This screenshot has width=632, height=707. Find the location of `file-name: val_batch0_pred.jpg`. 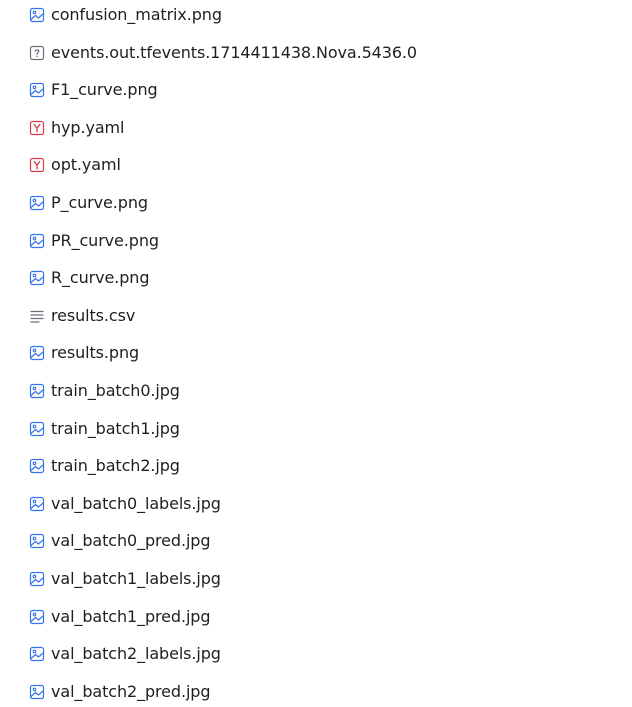

file-name: val_batch0_pred.jpg is located at coordinates (131, 541).